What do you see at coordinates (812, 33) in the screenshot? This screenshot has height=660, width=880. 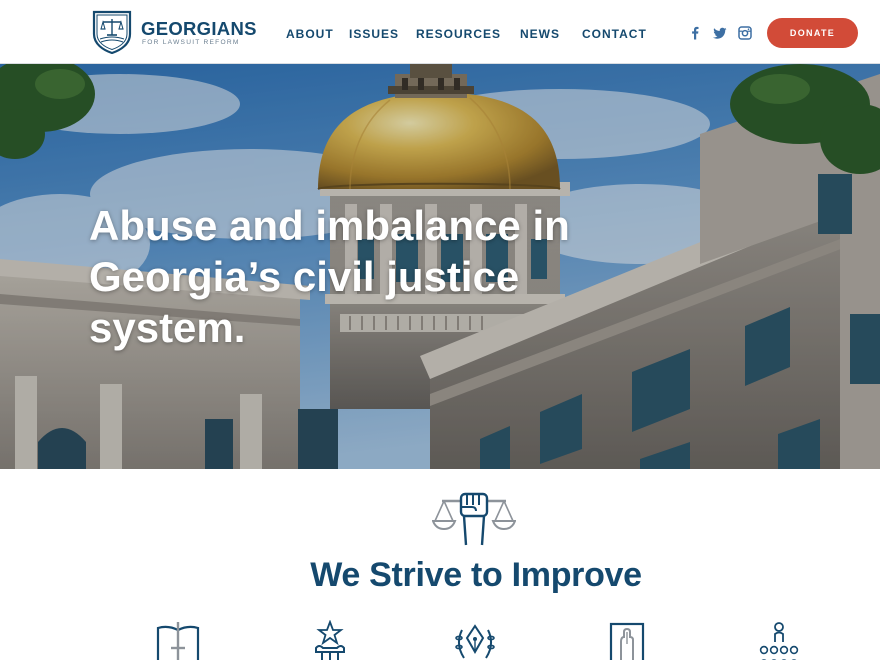 I see `donate-button: DONATE` at bounding box center [812, 33].